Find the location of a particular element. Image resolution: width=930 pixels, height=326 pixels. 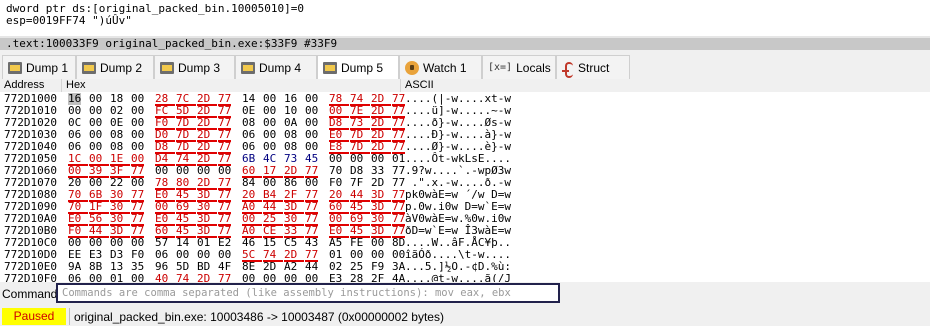

info-line-2: esp=0019FF74 ")úÛv" is located at coordinates (69, 20).